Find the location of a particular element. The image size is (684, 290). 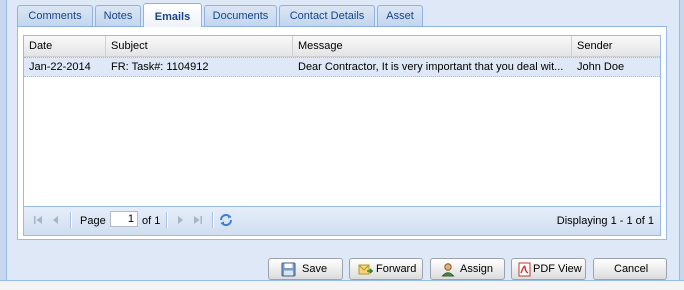

paging-toolbar: Page of 1 is located at coordinates (342, 220).